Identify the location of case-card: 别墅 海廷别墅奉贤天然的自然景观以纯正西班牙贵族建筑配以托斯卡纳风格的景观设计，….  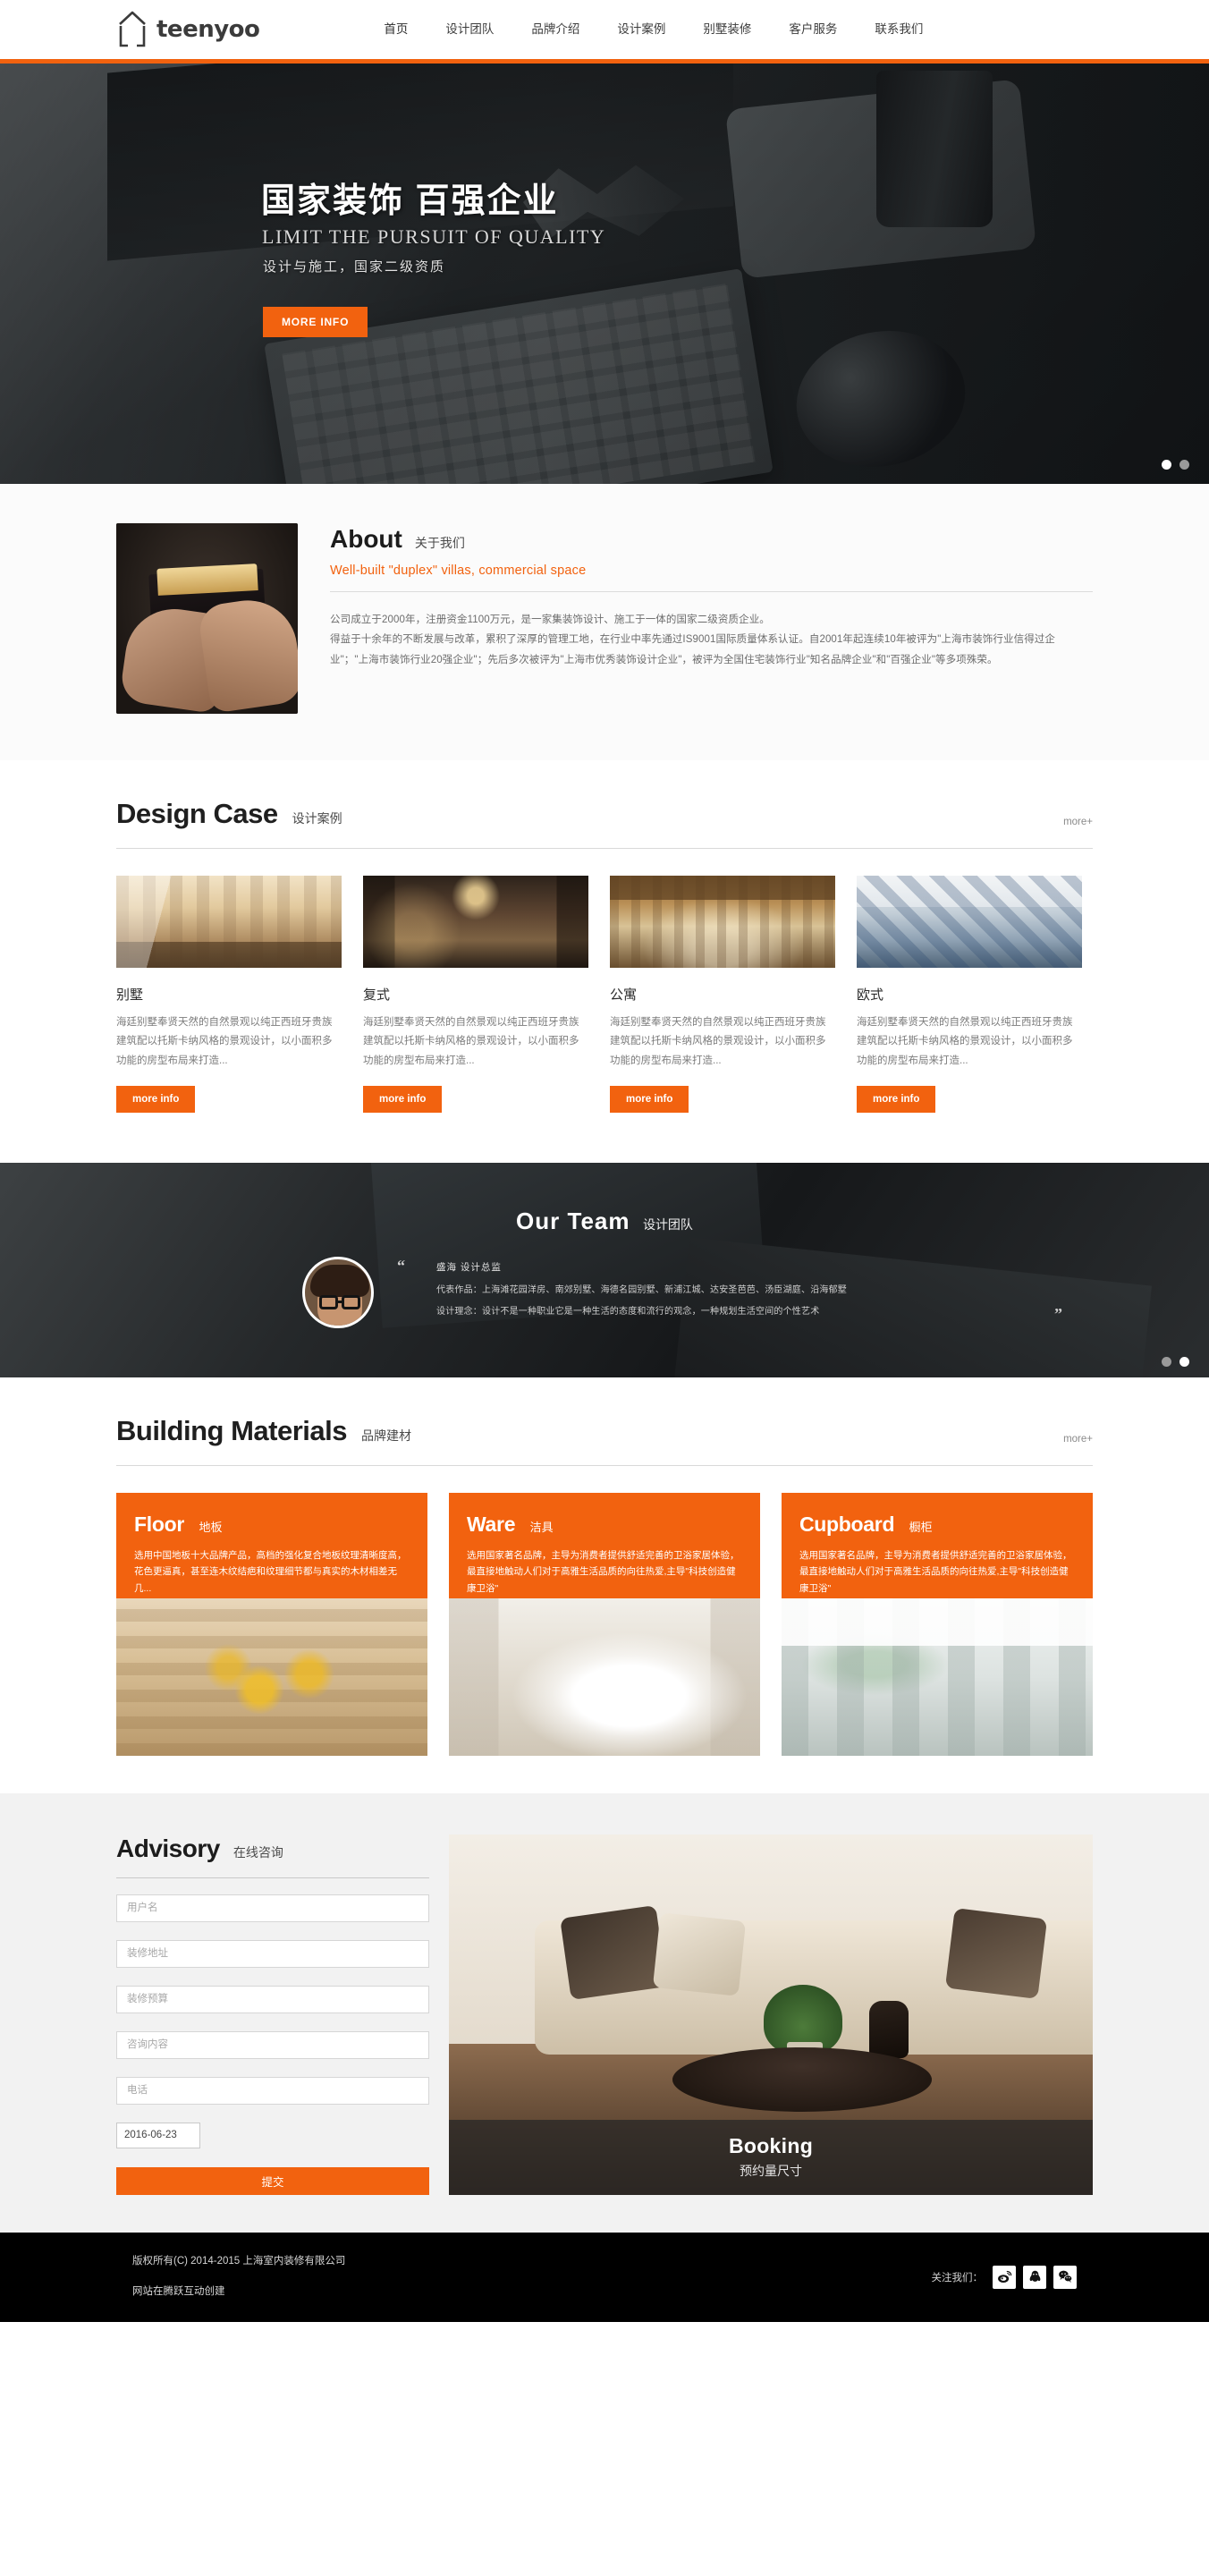
(229, 994).